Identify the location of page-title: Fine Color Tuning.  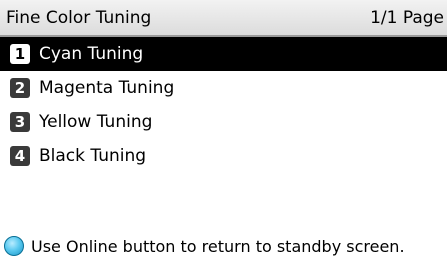
(79, 18).